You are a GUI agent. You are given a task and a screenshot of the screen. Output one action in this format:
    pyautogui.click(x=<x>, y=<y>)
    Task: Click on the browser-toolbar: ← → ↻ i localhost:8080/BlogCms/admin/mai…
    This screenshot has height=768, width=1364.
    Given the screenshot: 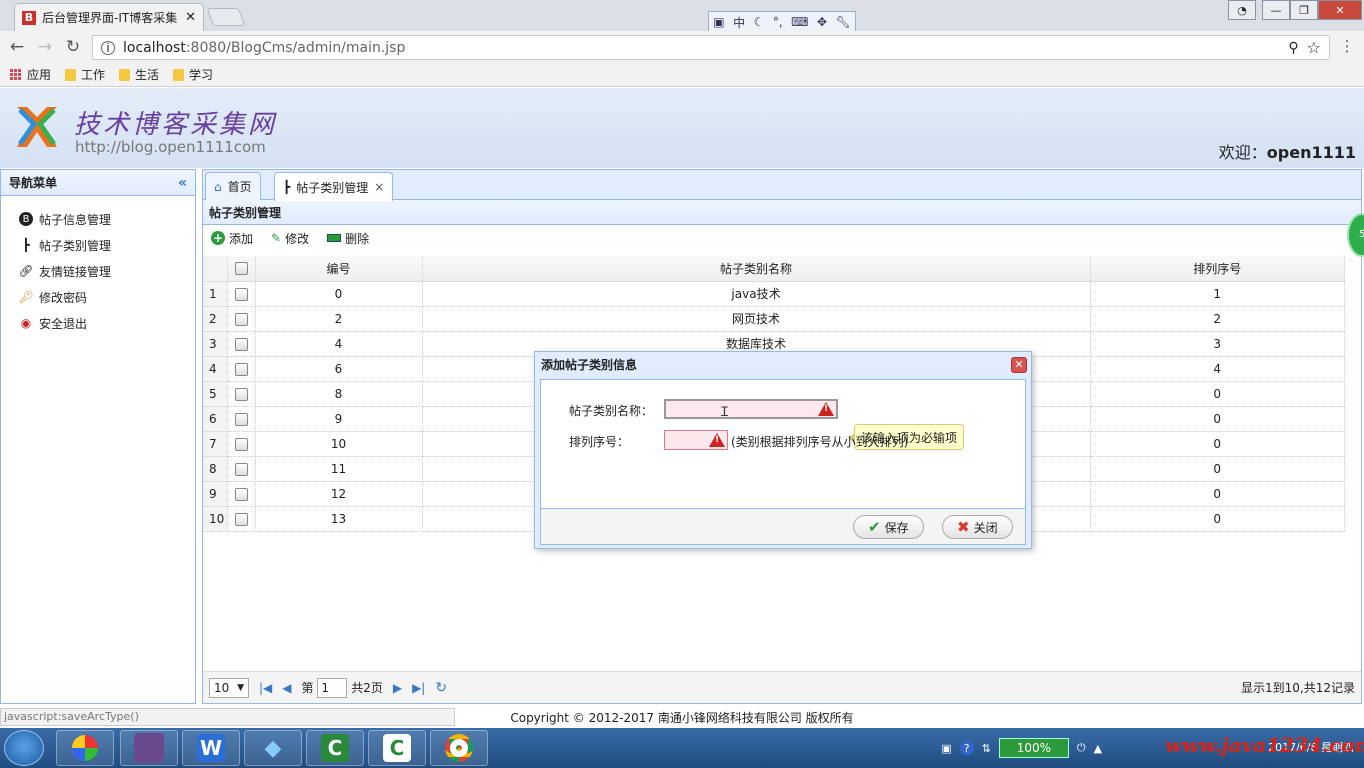 What is the action you would take?
    pyautogui.click(x=682, y=47)
    